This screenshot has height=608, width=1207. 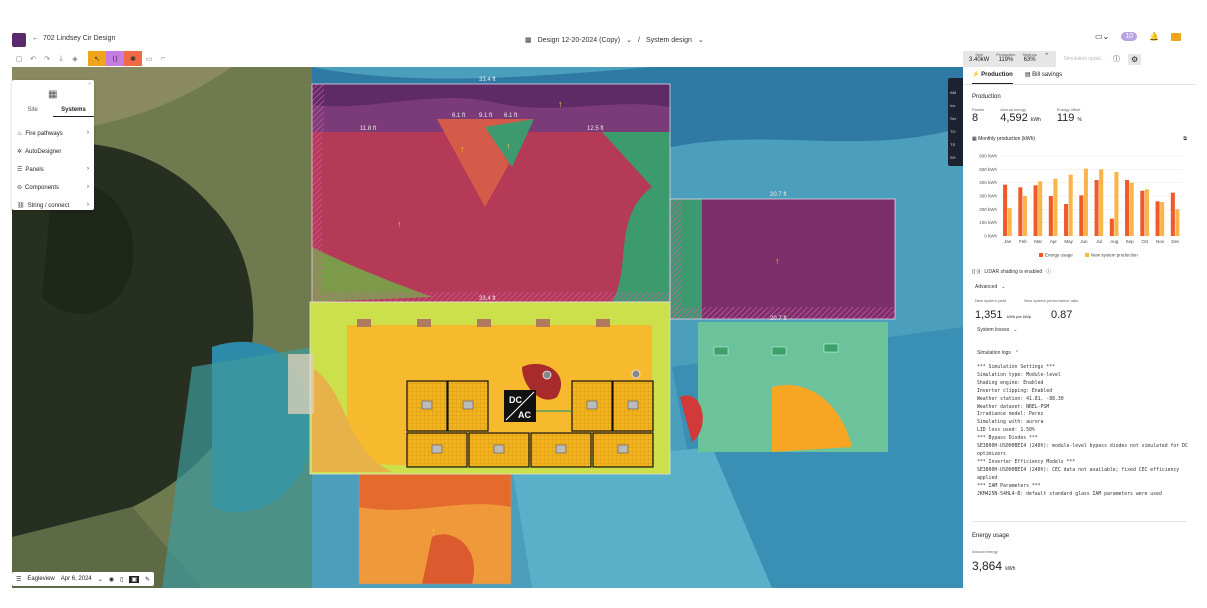 I want to click on dim-label: 12.5 ft, so click(x=595, y=129).